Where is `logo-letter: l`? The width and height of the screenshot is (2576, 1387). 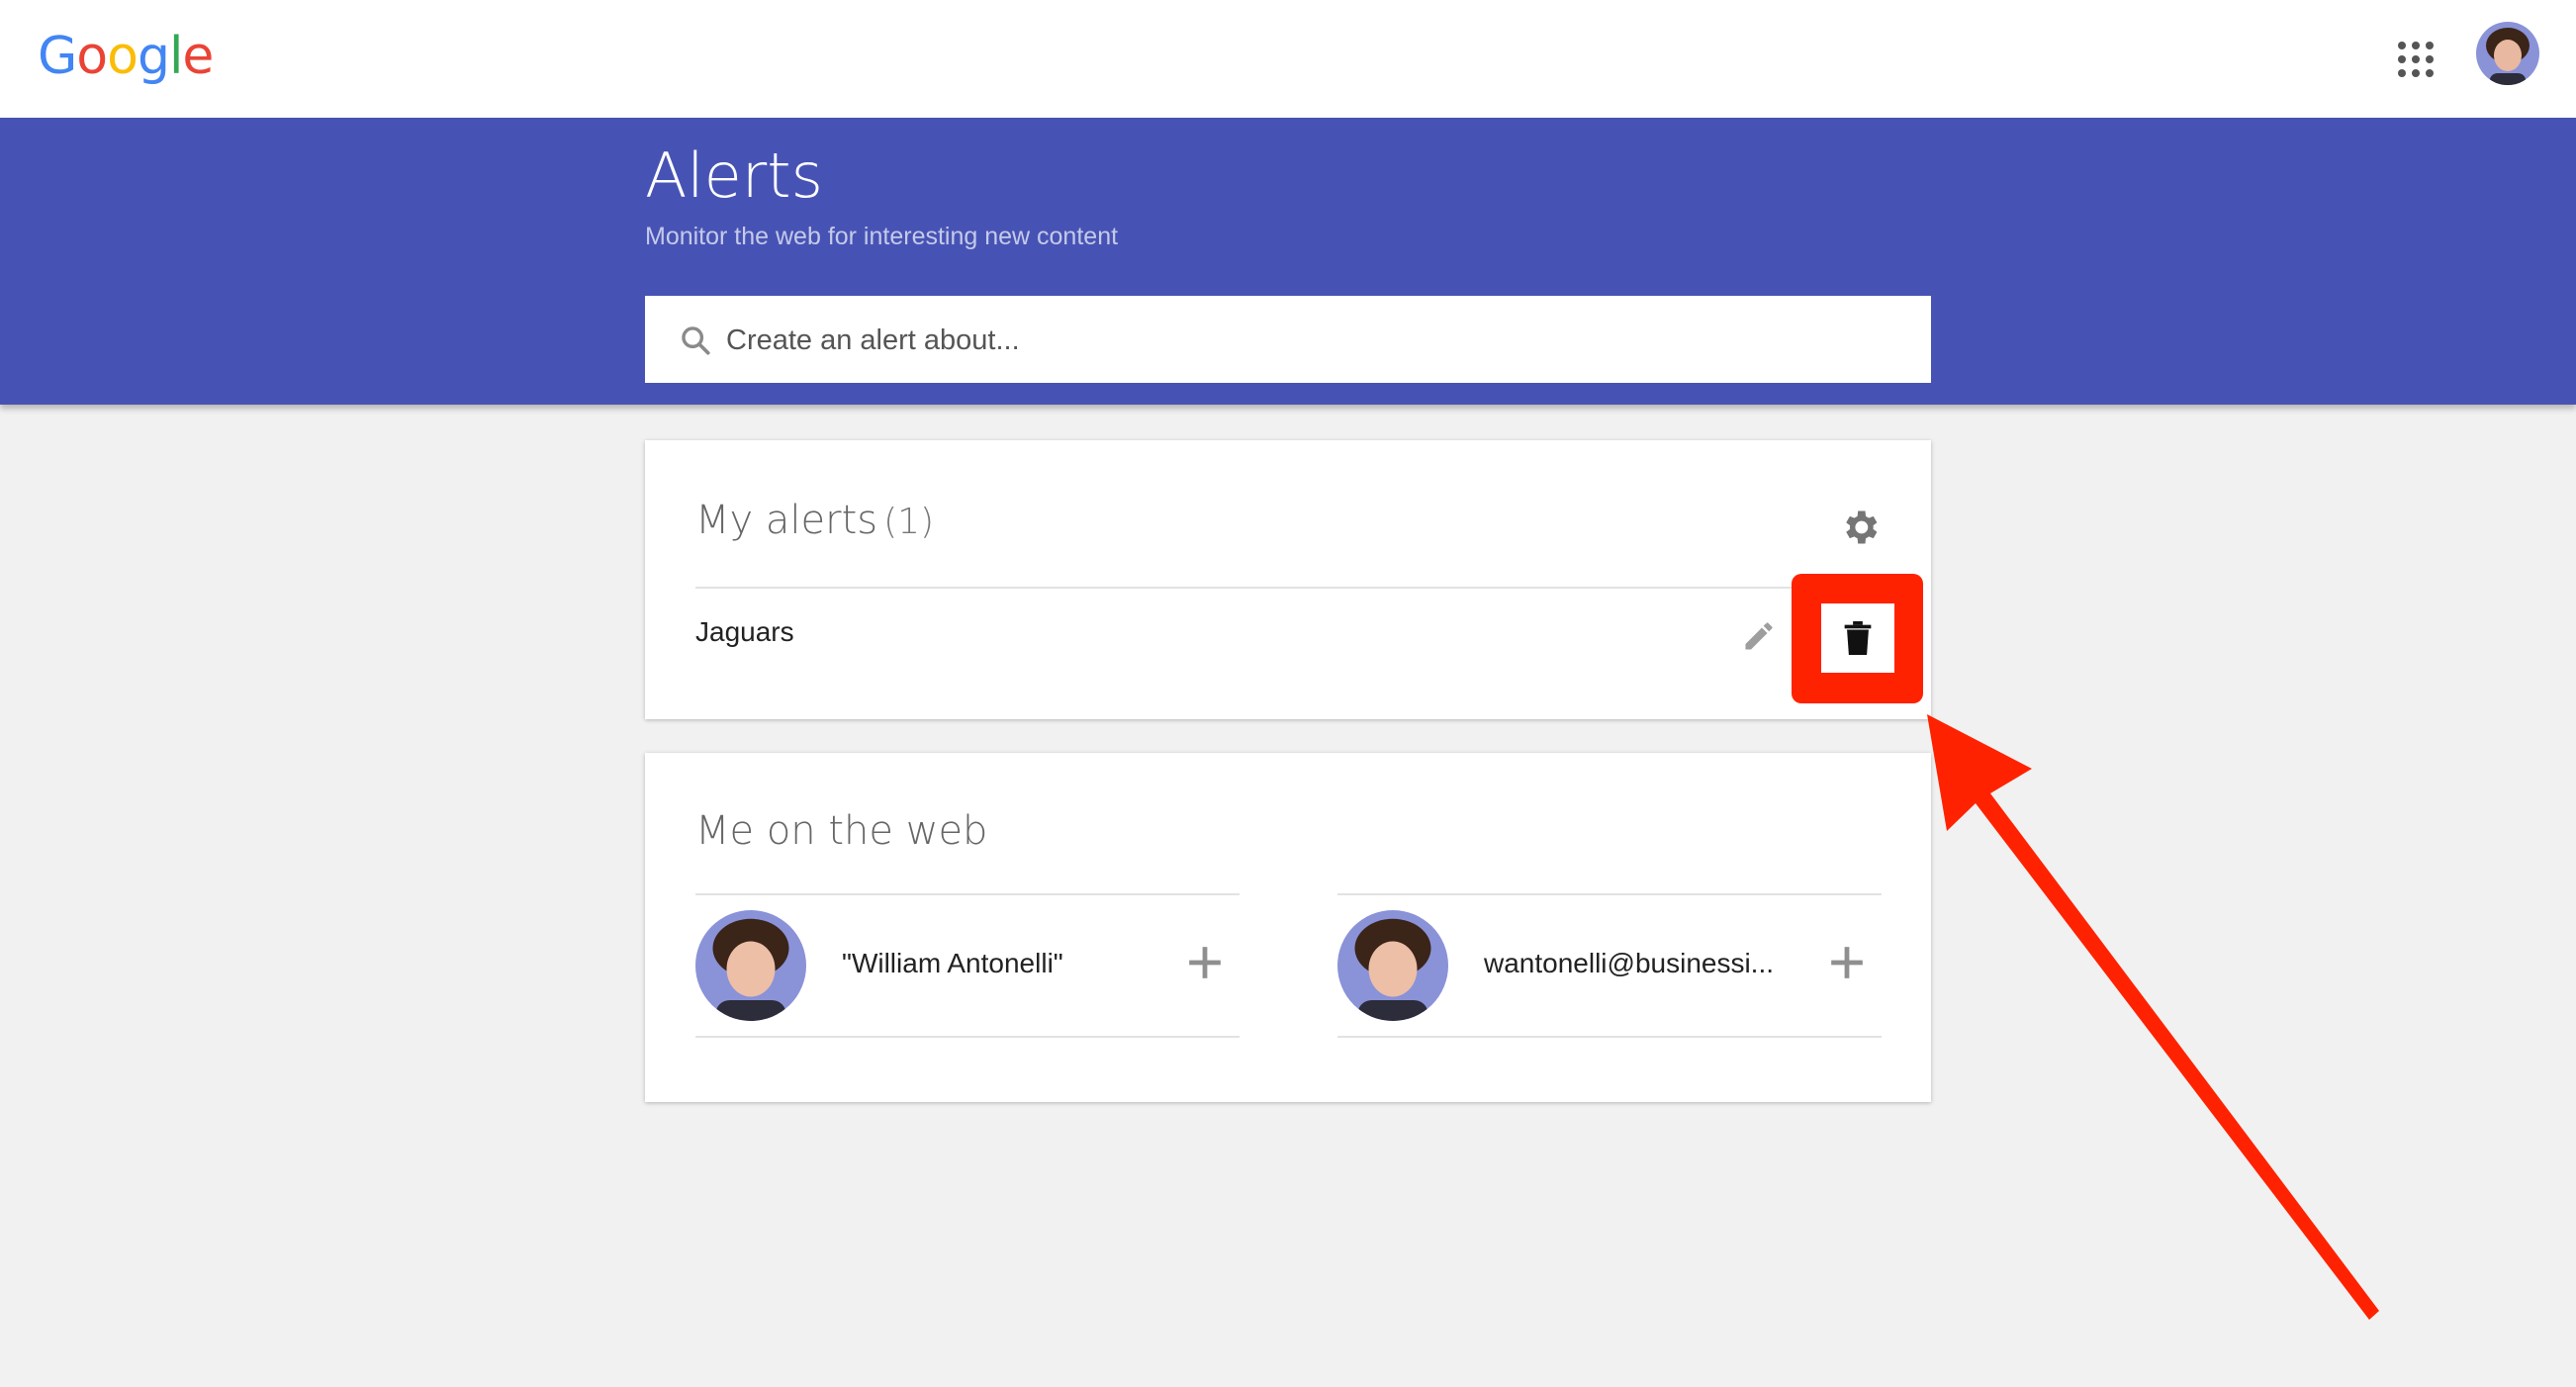
logo-letter: l is located at coordinates (175, 56).